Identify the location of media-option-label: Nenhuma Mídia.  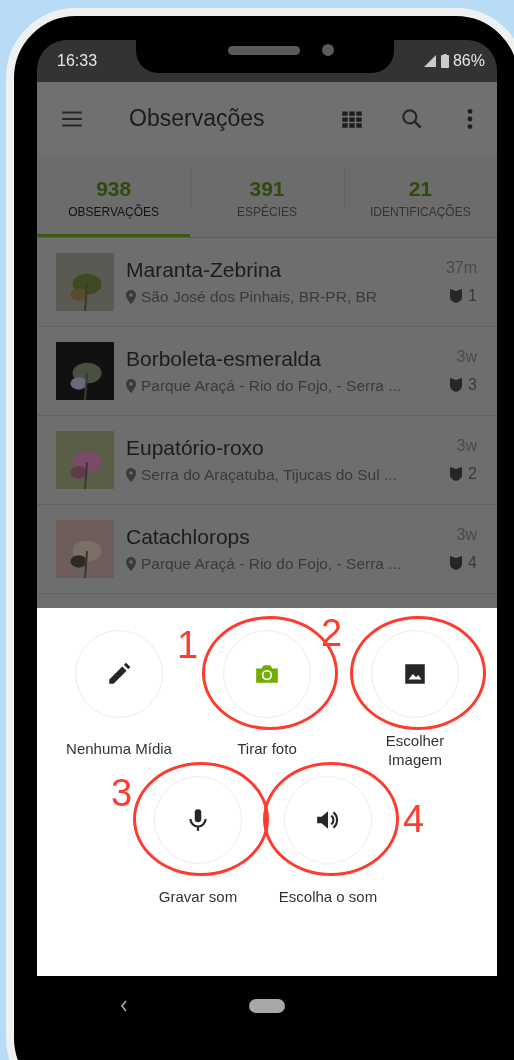
(119, 749).